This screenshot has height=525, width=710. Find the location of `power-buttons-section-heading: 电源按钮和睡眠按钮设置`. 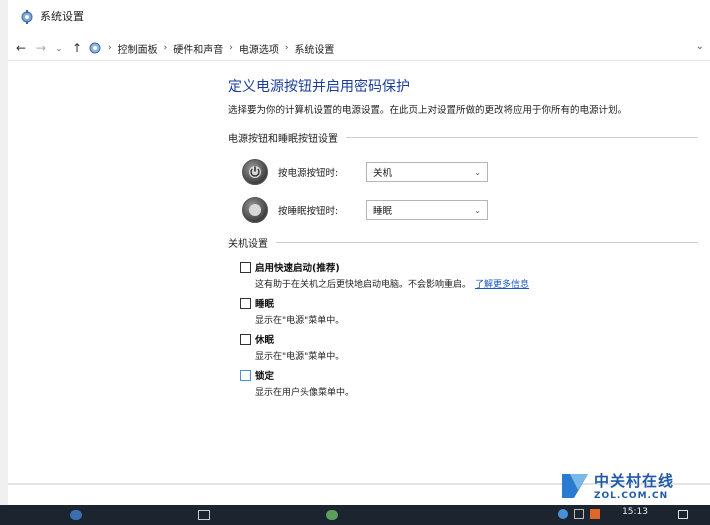

power-buttons-section-heading: 电源按钮和睡眠按钮设置 is located at coordinates (463, 137).